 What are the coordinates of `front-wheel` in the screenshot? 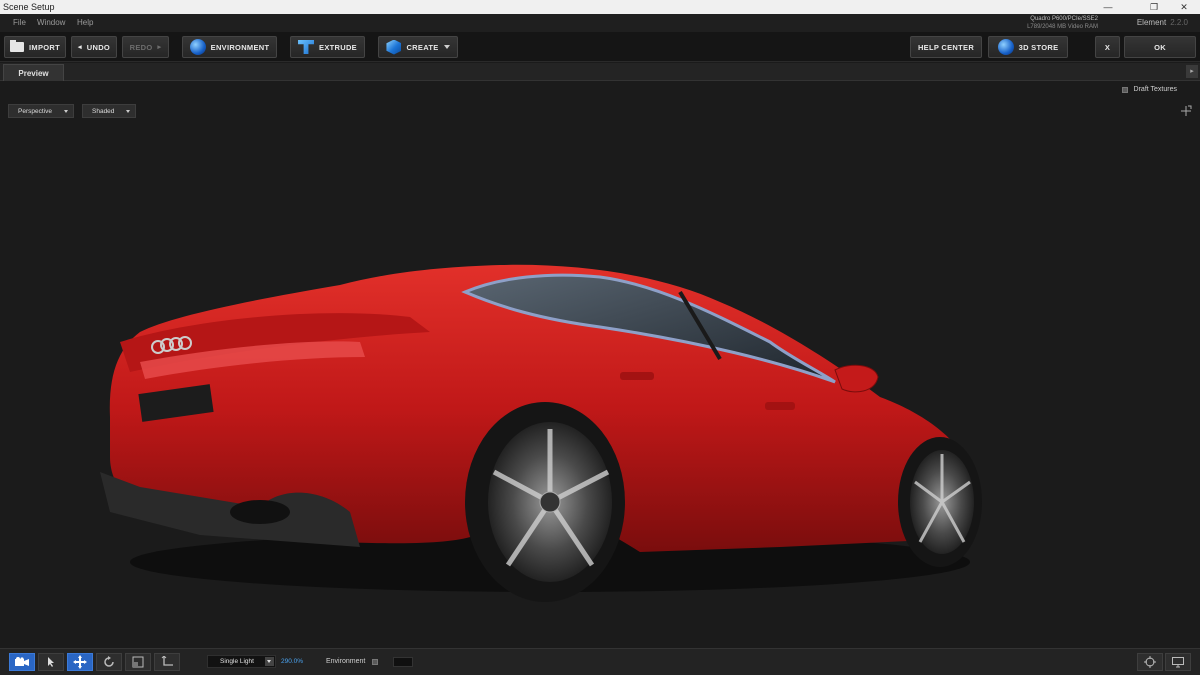 It's located at (940, 502).